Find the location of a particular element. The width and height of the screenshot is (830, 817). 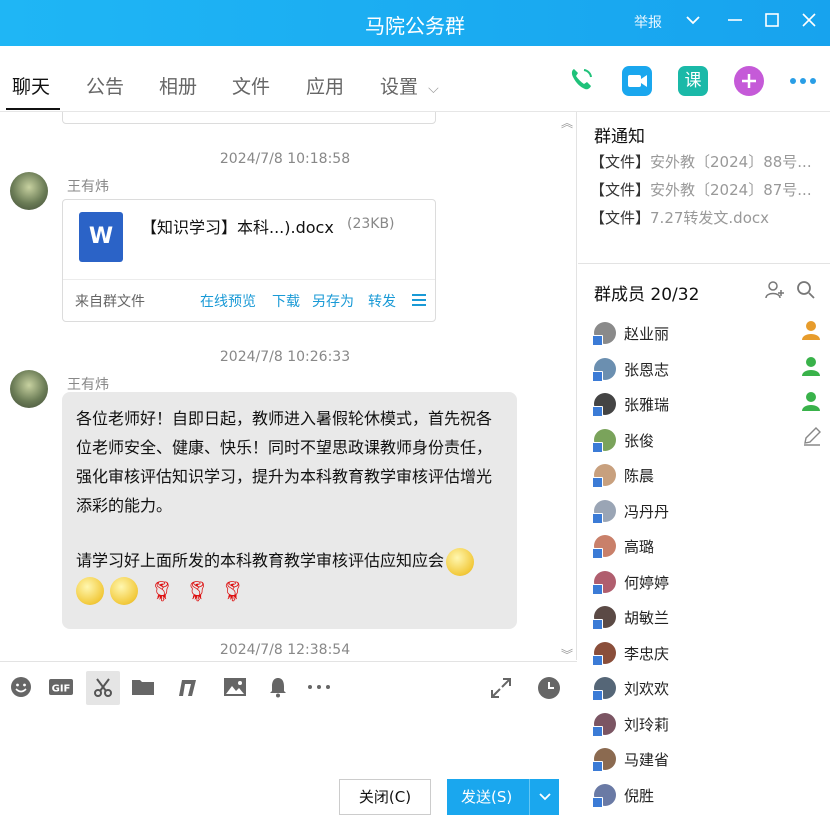

tab-apps: 应用 is located at coordinates (325, 85).